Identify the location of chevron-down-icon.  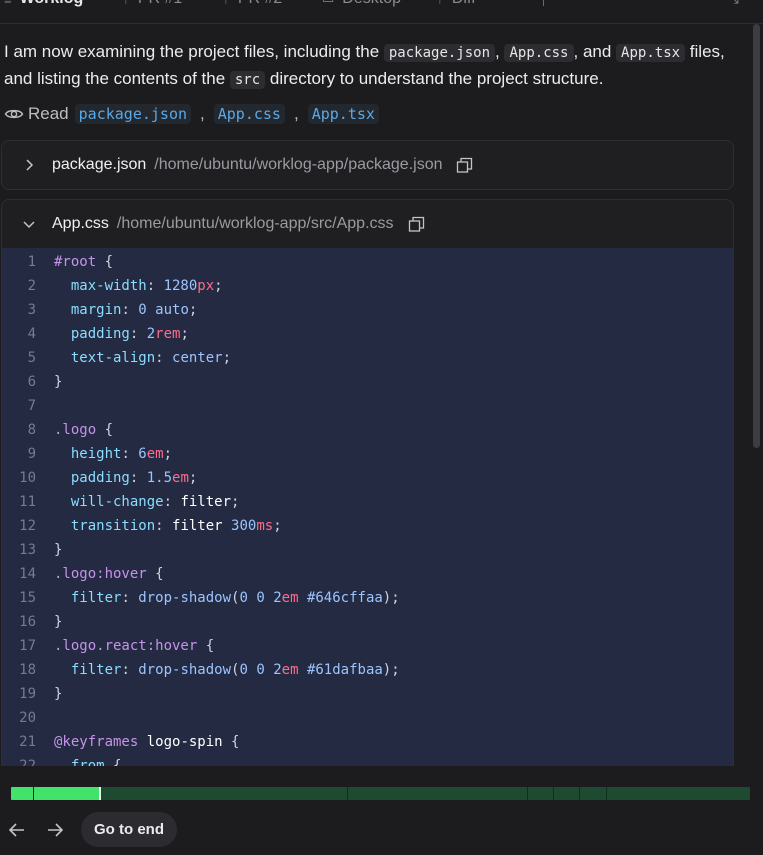
(29, 224).